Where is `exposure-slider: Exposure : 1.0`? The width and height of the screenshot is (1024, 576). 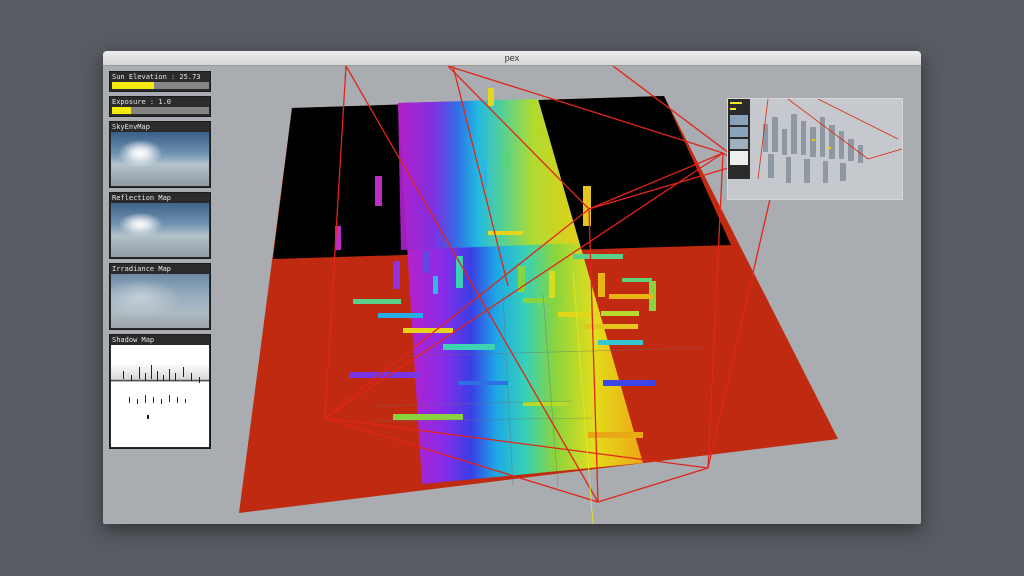 exposure-slider: Exposure : 1.0 is located at coordinates (160, 106).